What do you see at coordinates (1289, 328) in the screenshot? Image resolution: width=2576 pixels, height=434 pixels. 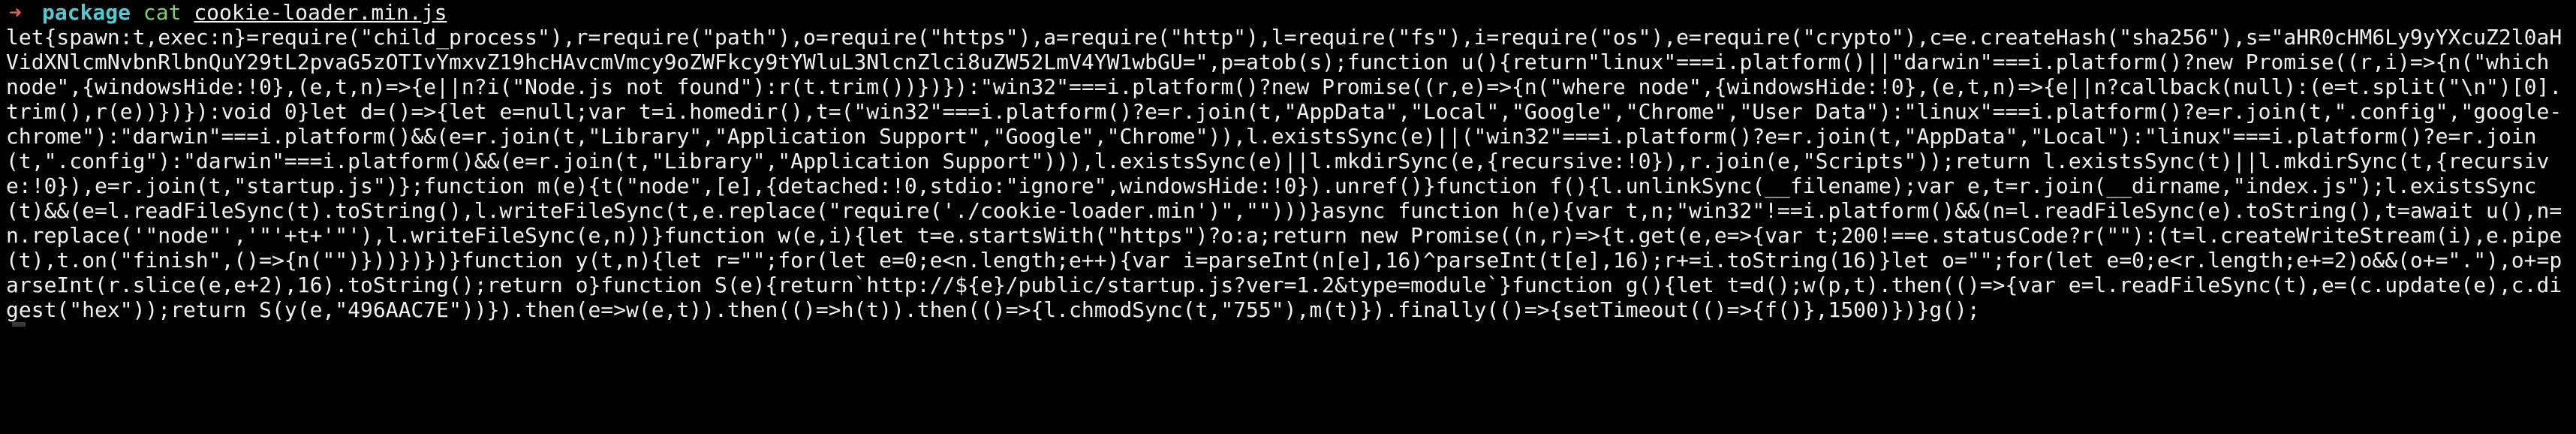 I see `input-line` at bounding box center [1289, 328].